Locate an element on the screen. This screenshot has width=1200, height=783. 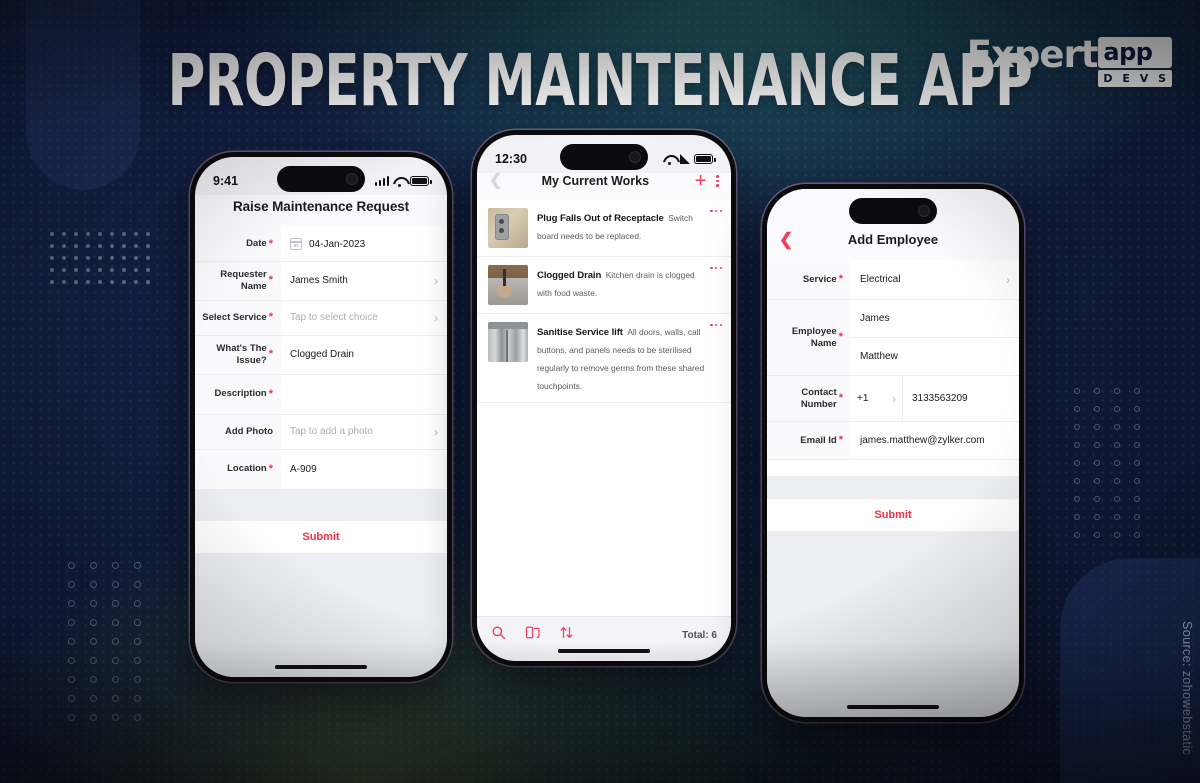
total-count-label: Total: 6 is located at coordinates (699, 635).